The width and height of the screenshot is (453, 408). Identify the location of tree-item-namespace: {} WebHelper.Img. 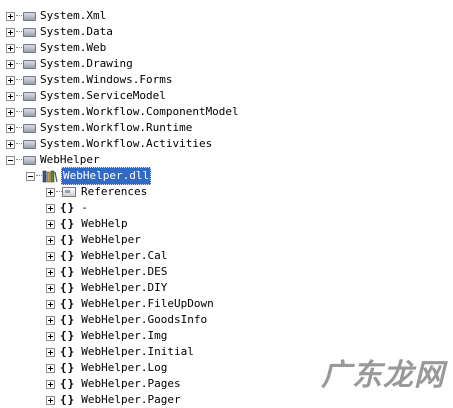
(107, 336).